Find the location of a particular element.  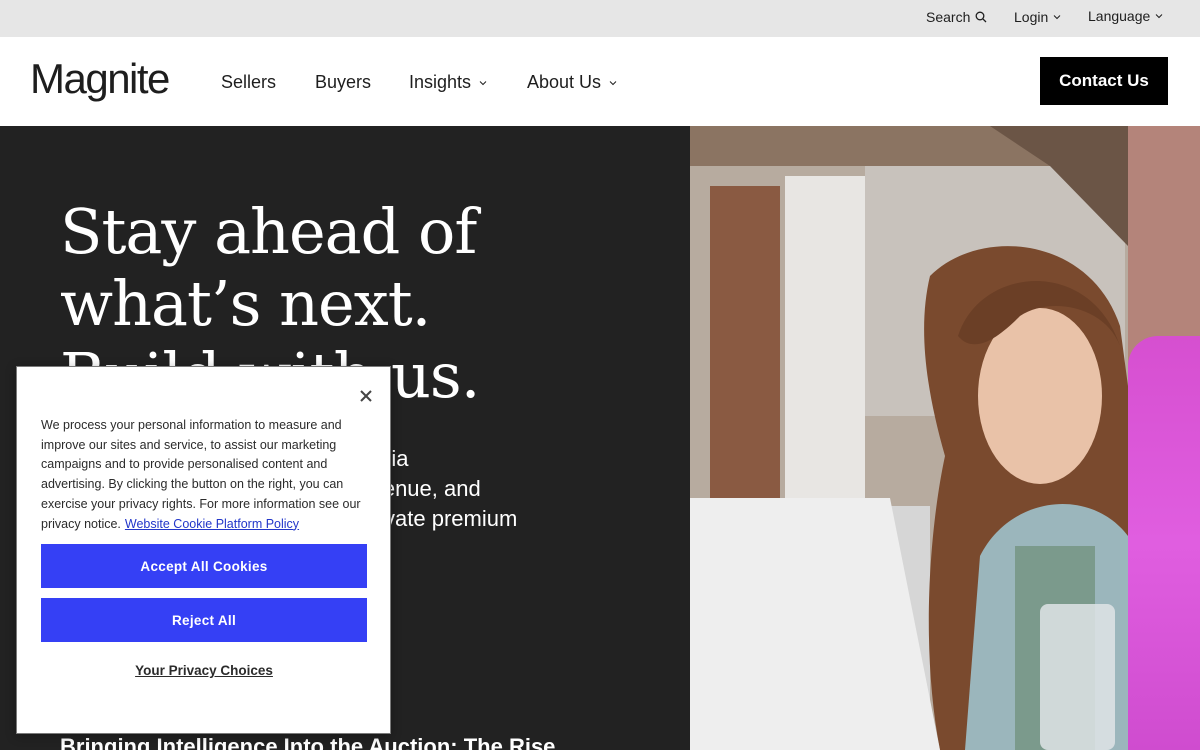

cookie-policy-link: Website Cookie Platform Policy is located at coordinates (212, 524).